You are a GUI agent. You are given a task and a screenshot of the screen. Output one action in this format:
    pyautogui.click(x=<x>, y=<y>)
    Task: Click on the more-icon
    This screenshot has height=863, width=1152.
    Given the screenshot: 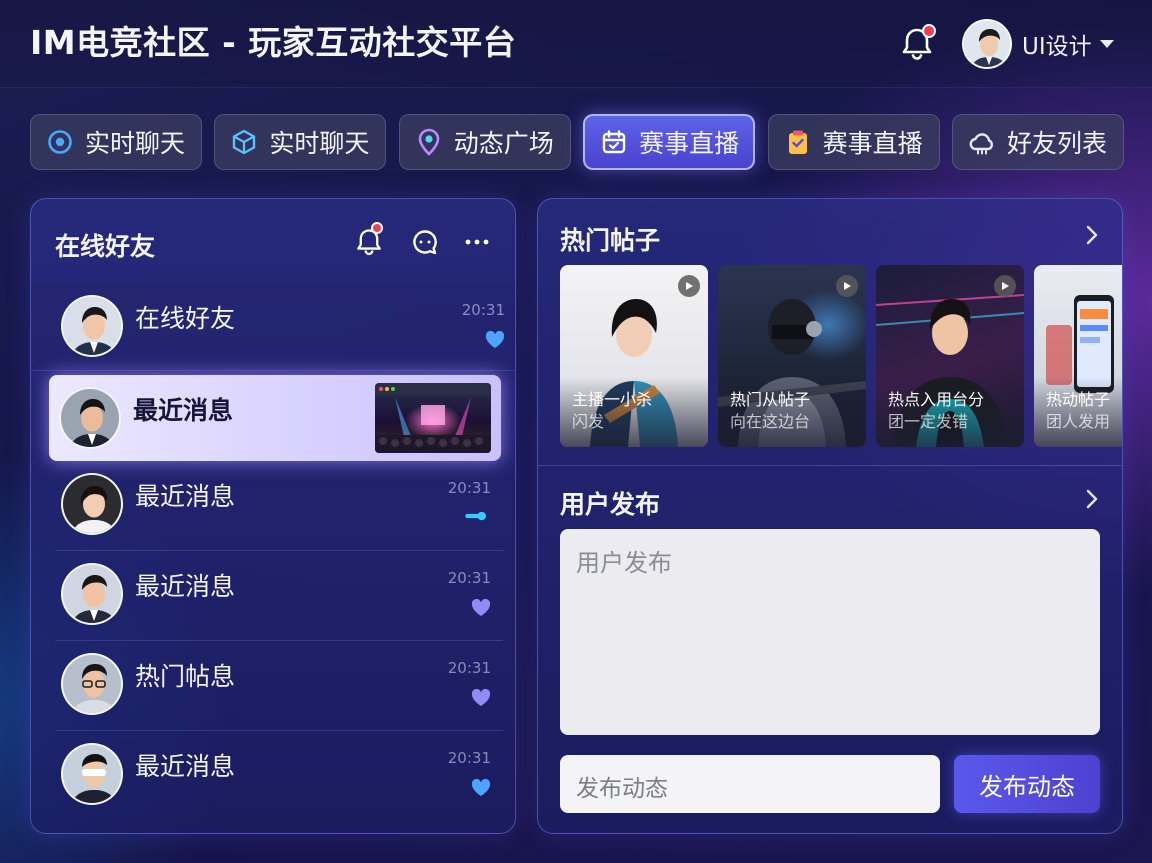 What is the action you would take?
    pyautogui.click(x=477, y=242)
    